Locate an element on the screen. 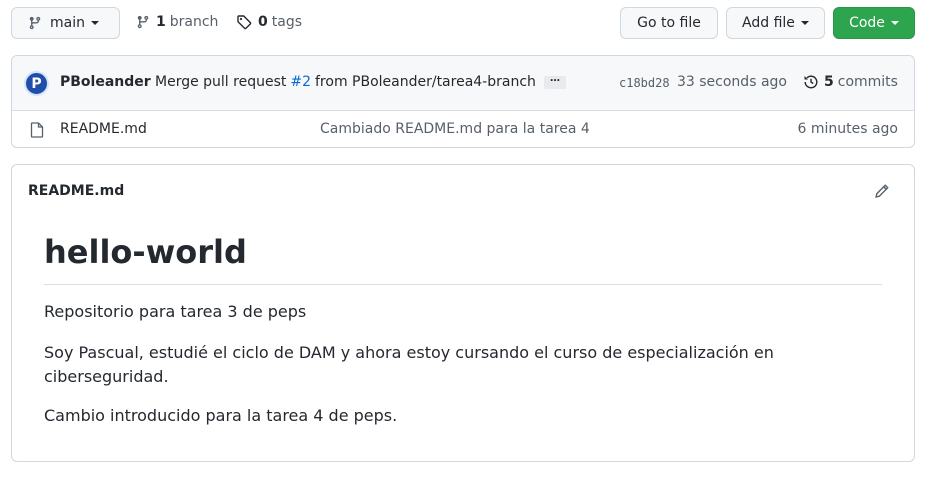 The width and height of the screenshot is (926, 478). file-last-commit: Cambiado README.md para la tarea 4 is located at coordinates (455, 129).